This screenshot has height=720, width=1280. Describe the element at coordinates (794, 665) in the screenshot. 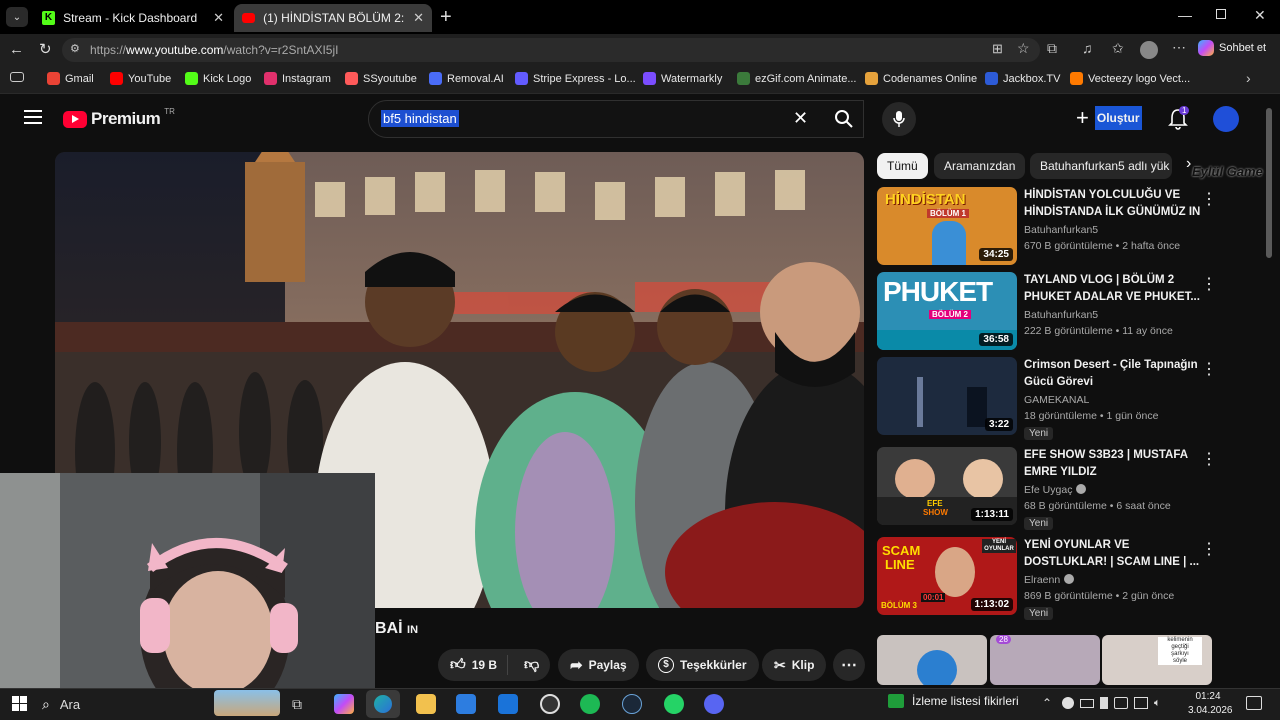

I see `clip-button: ✂ Klip` at that location.